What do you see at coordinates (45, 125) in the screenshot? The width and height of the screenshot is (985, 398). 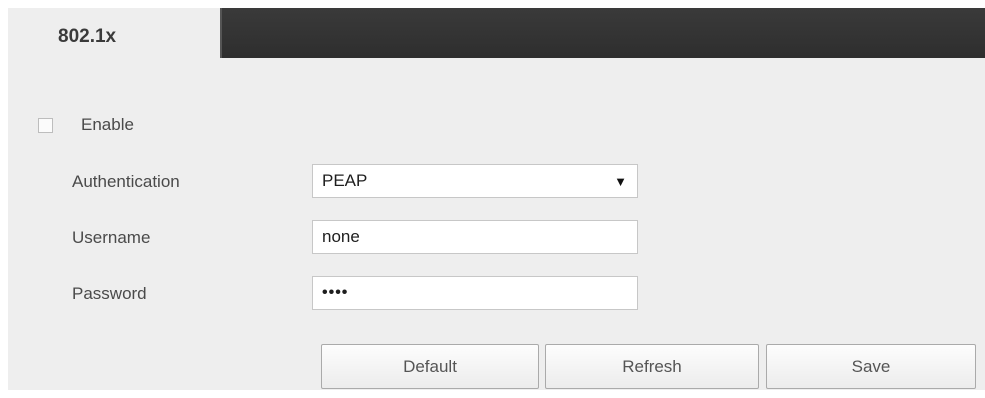 I see `enable-checkbox` at bounding box center [45, 125].